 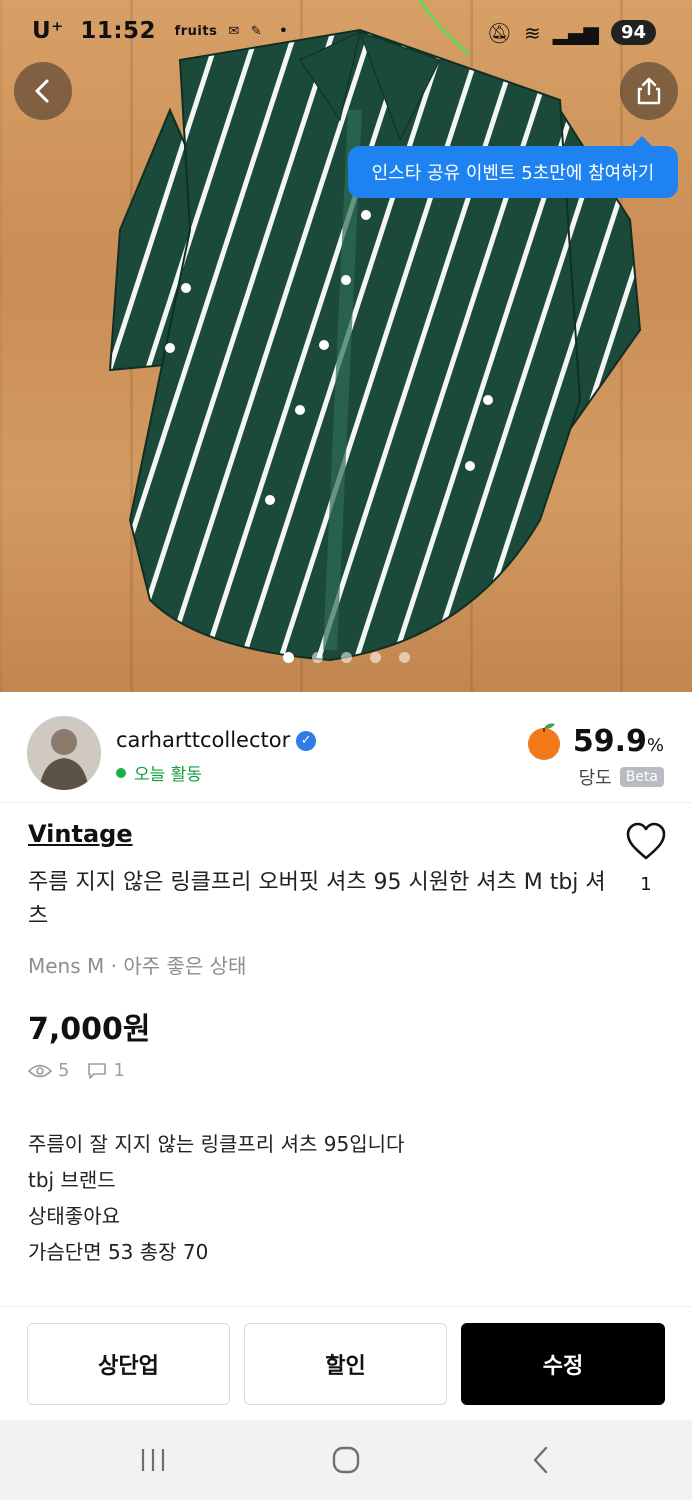 I want to click on system-nav-bar, so click(x=346, y=1460).